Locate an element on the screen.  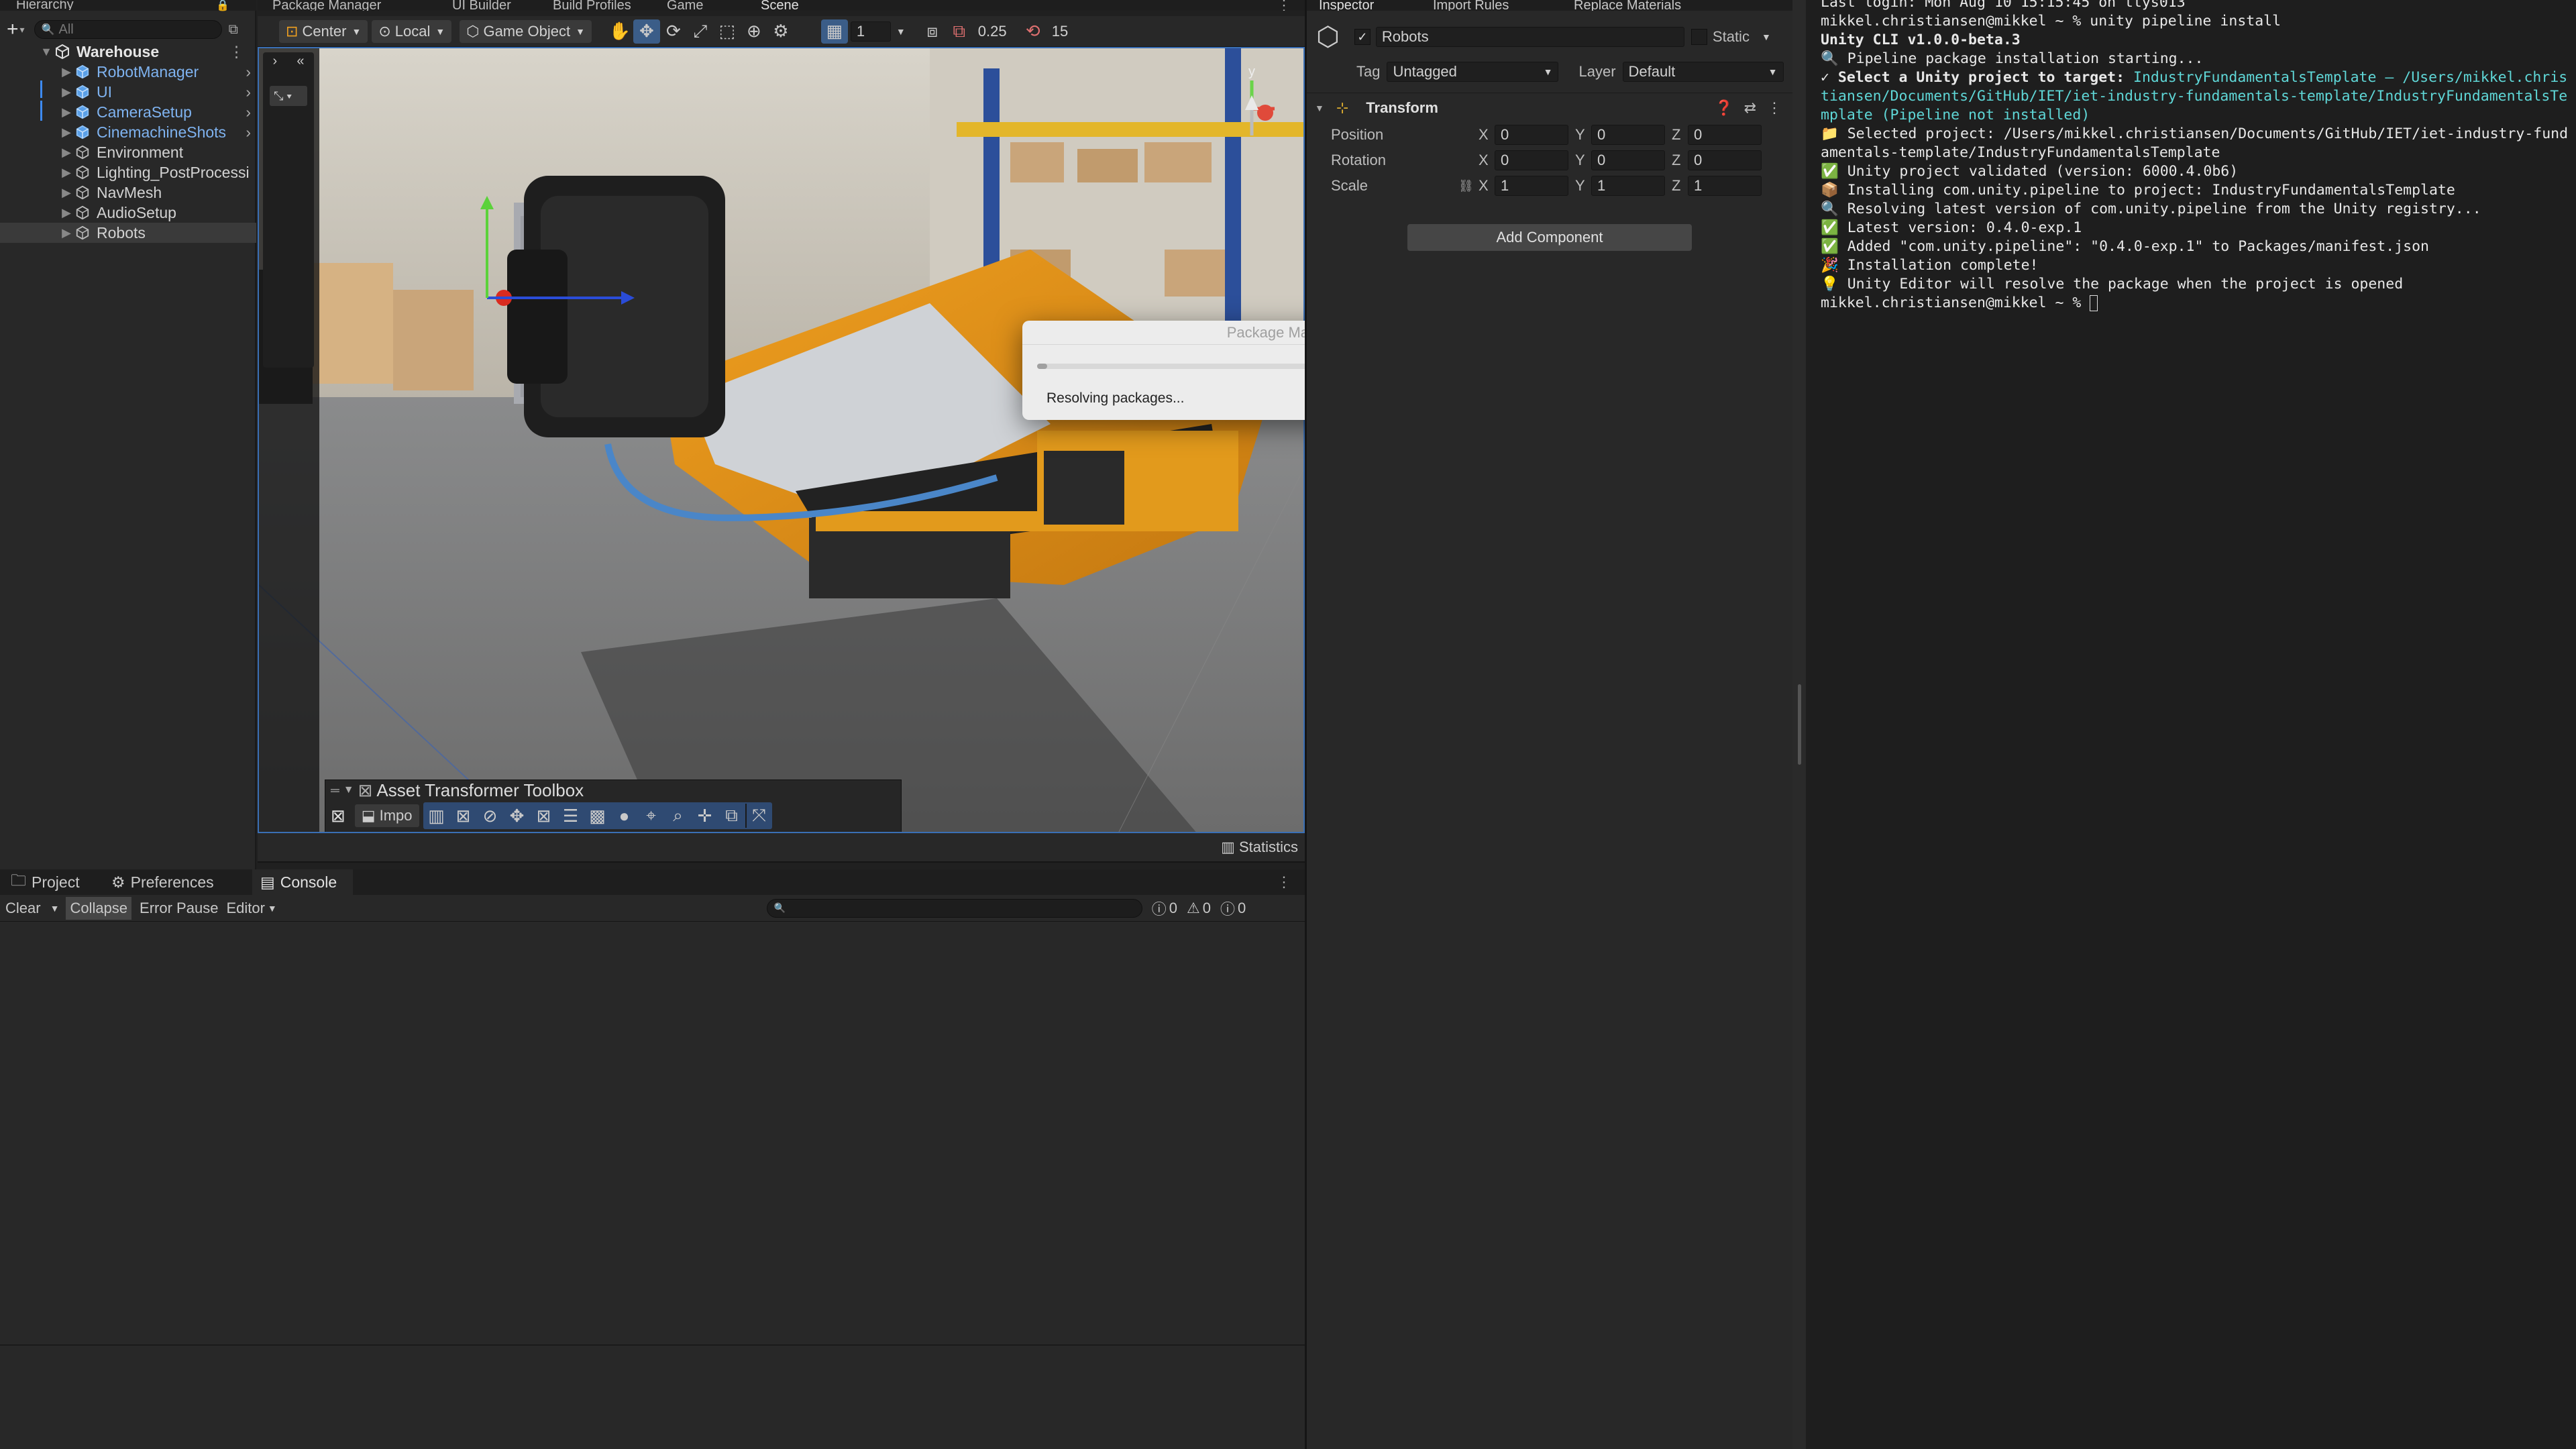
rotation-y-field: 0 is located at coordinates (1628, 160).